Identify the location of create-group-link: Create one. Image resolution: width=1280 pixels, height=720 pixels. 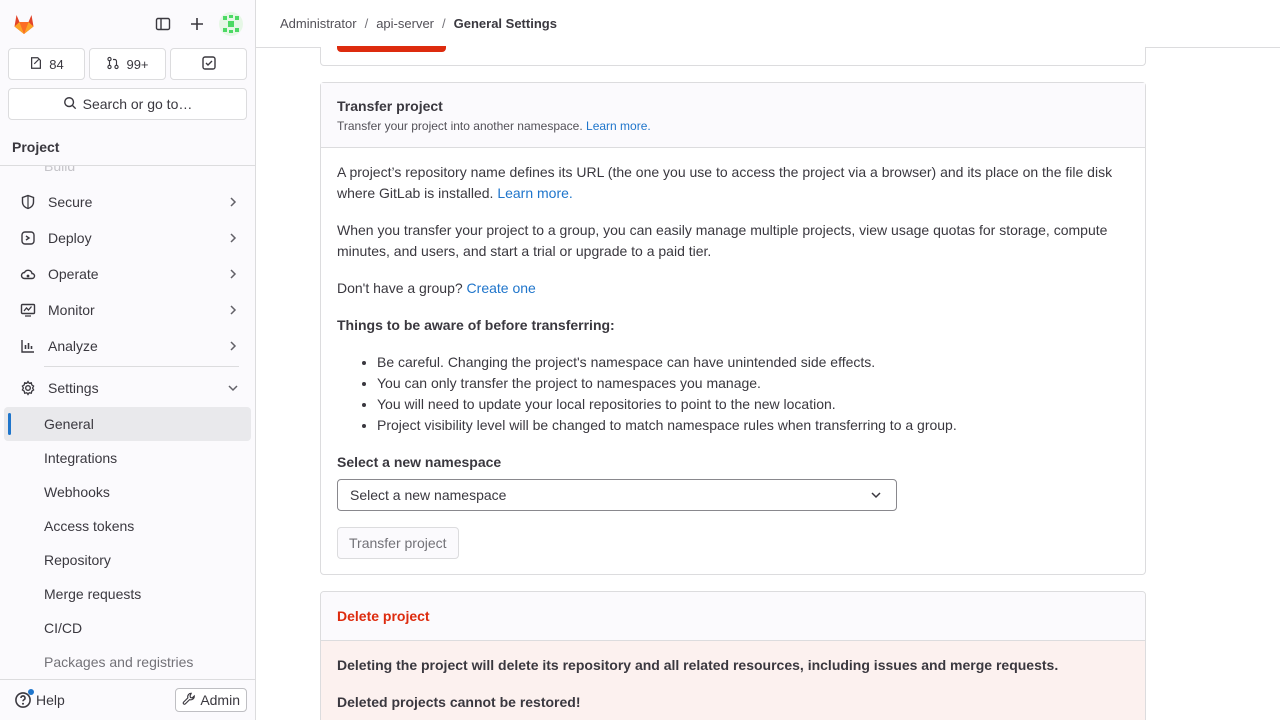
(501, 288).